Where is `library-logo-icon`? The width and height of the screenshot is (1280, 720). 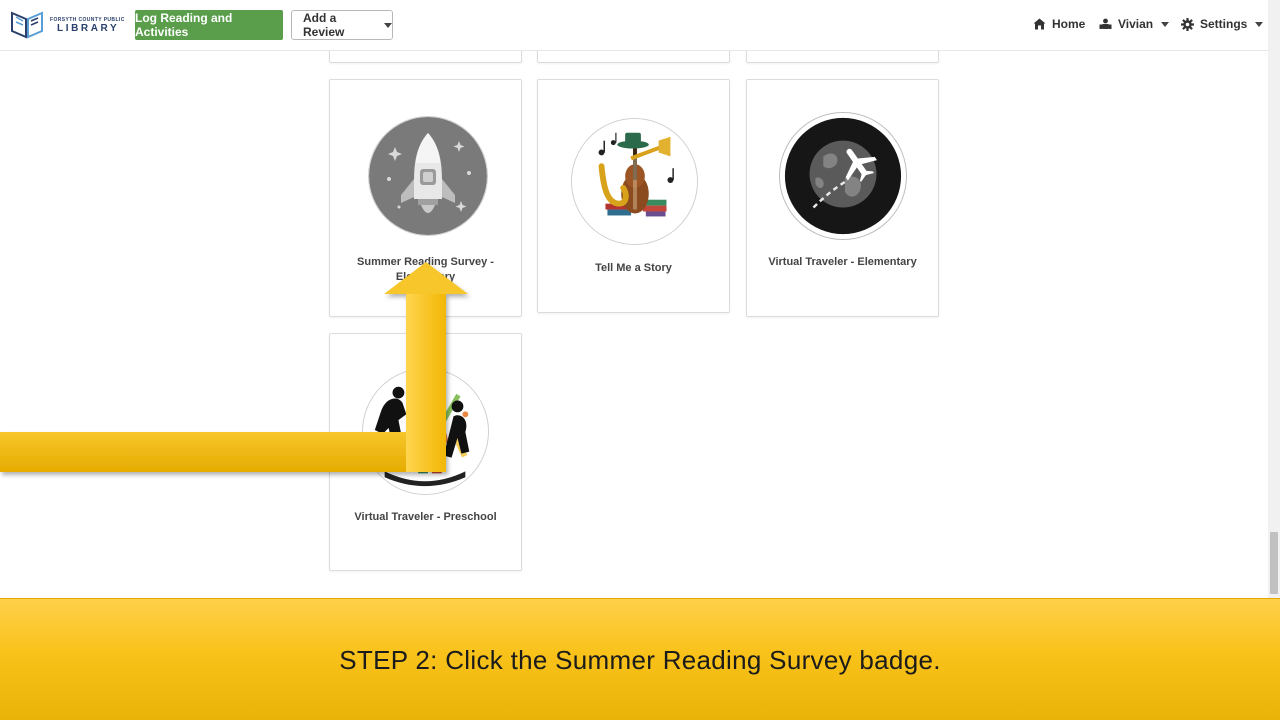 library-logo-icon is located at coordinates (27, 25).